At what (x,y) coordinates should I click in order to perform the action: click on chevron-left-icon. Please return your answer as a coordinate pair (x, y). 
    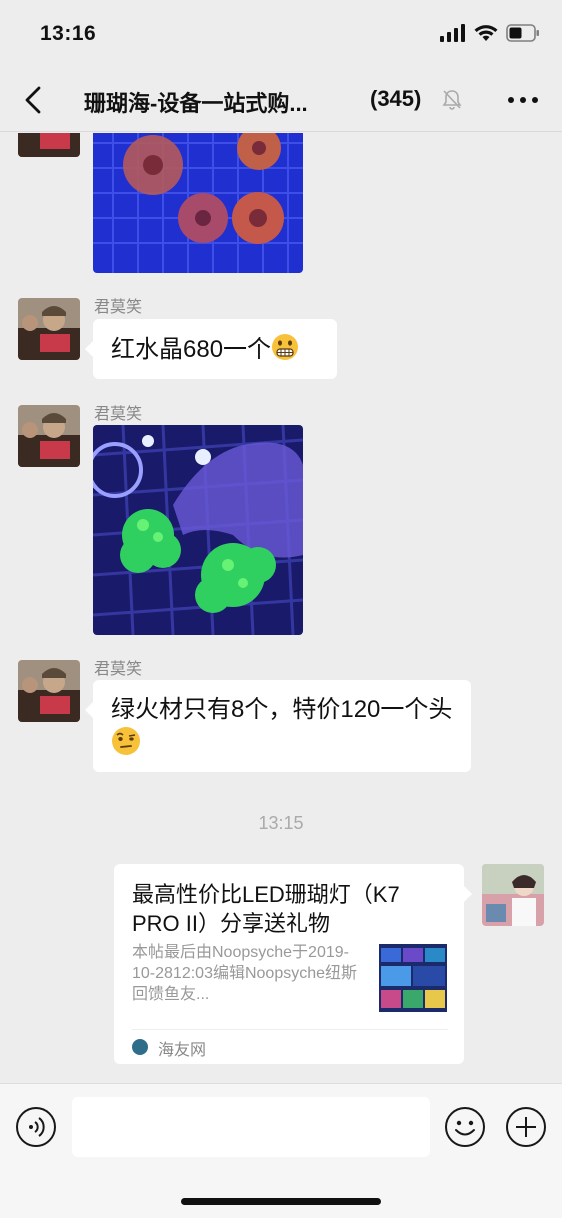
    Looking at the image, I should click on (33, 100).